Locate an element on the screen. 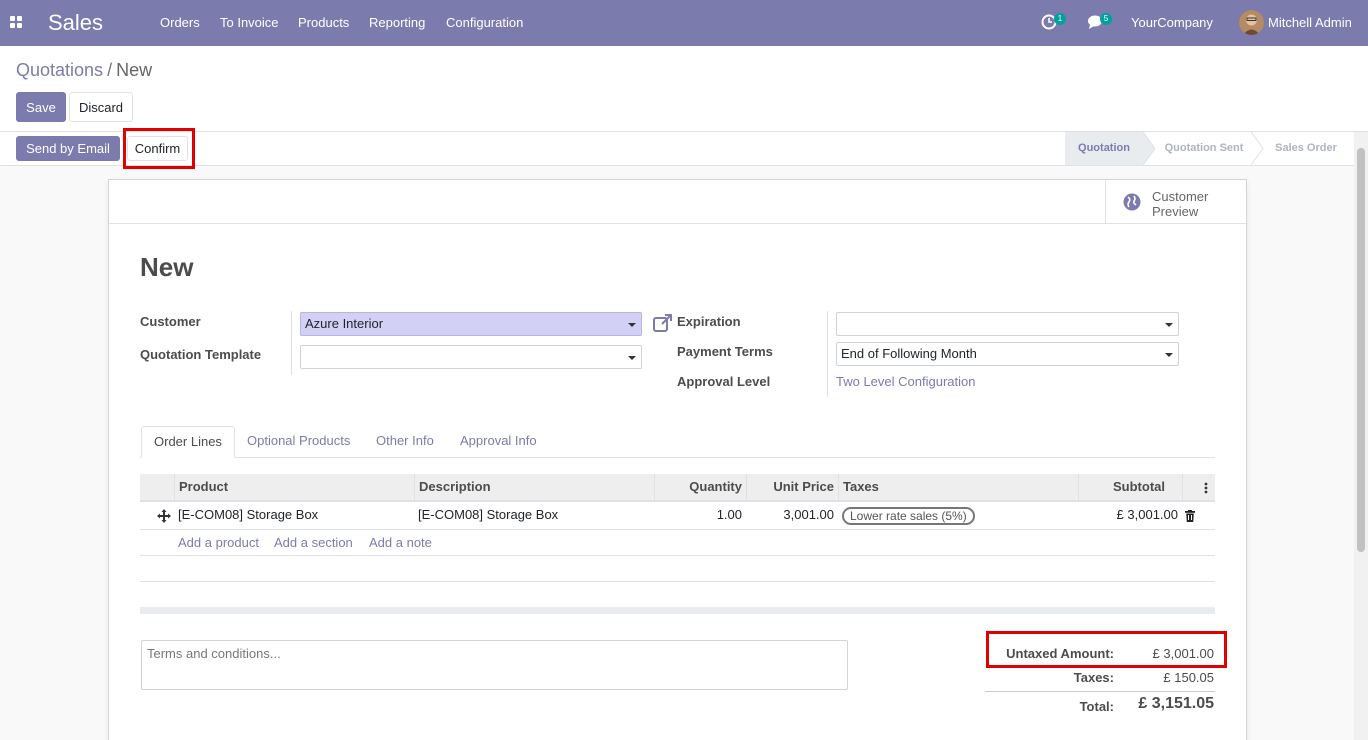  cell-quantity: 1.00 is located at coordinates (698, 515).